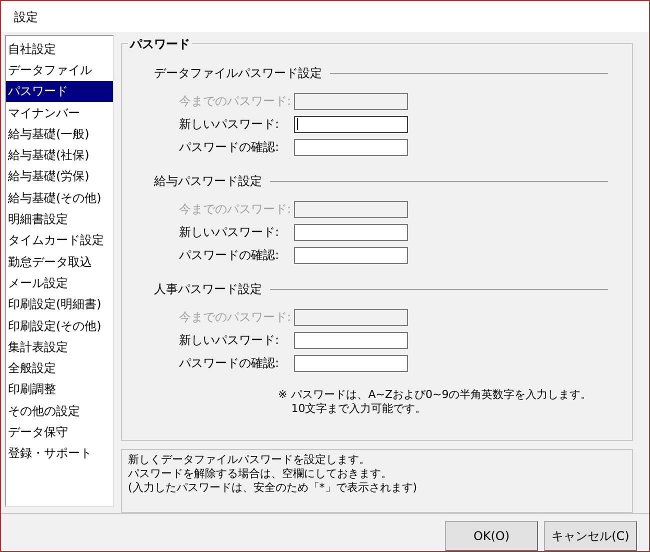 This screenshot has width=650, height=552. I want to click on sidebar-item: 印刷設定(その他), so click(59, 325).